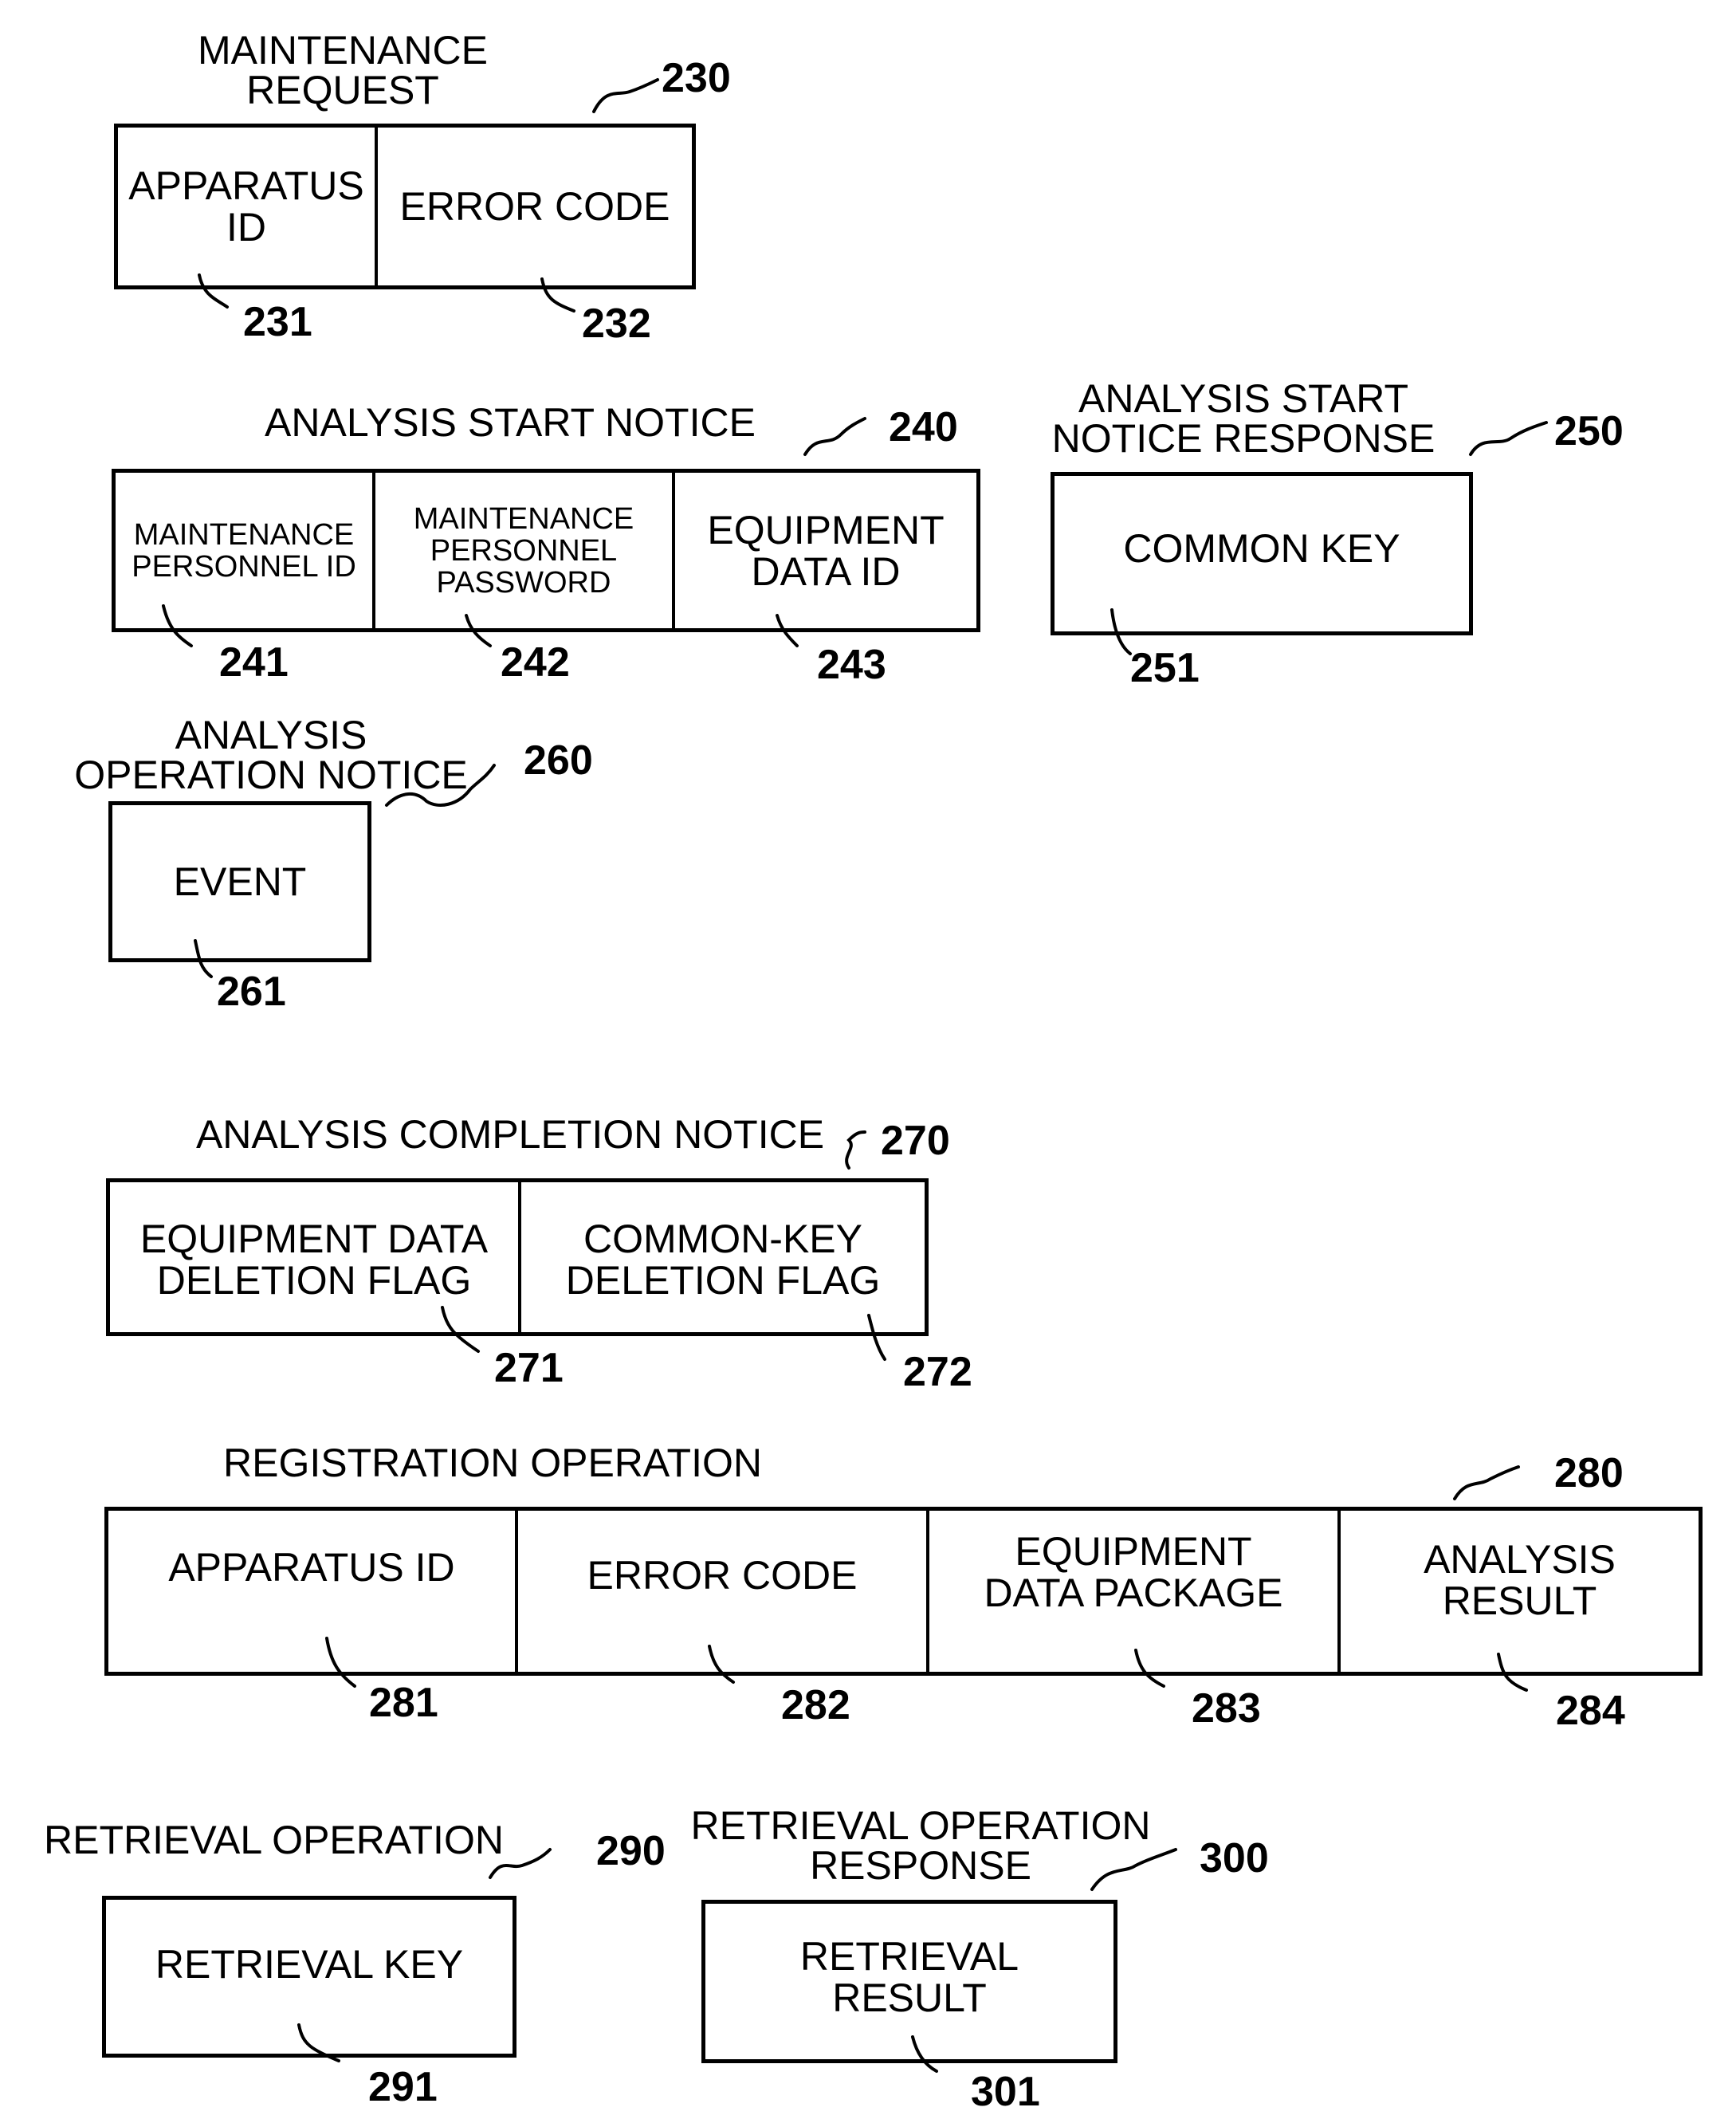  I want to click on retrieval-operation-response-title: RETRIEVAL OPERATION RESPONSE, so click(920, 1845).